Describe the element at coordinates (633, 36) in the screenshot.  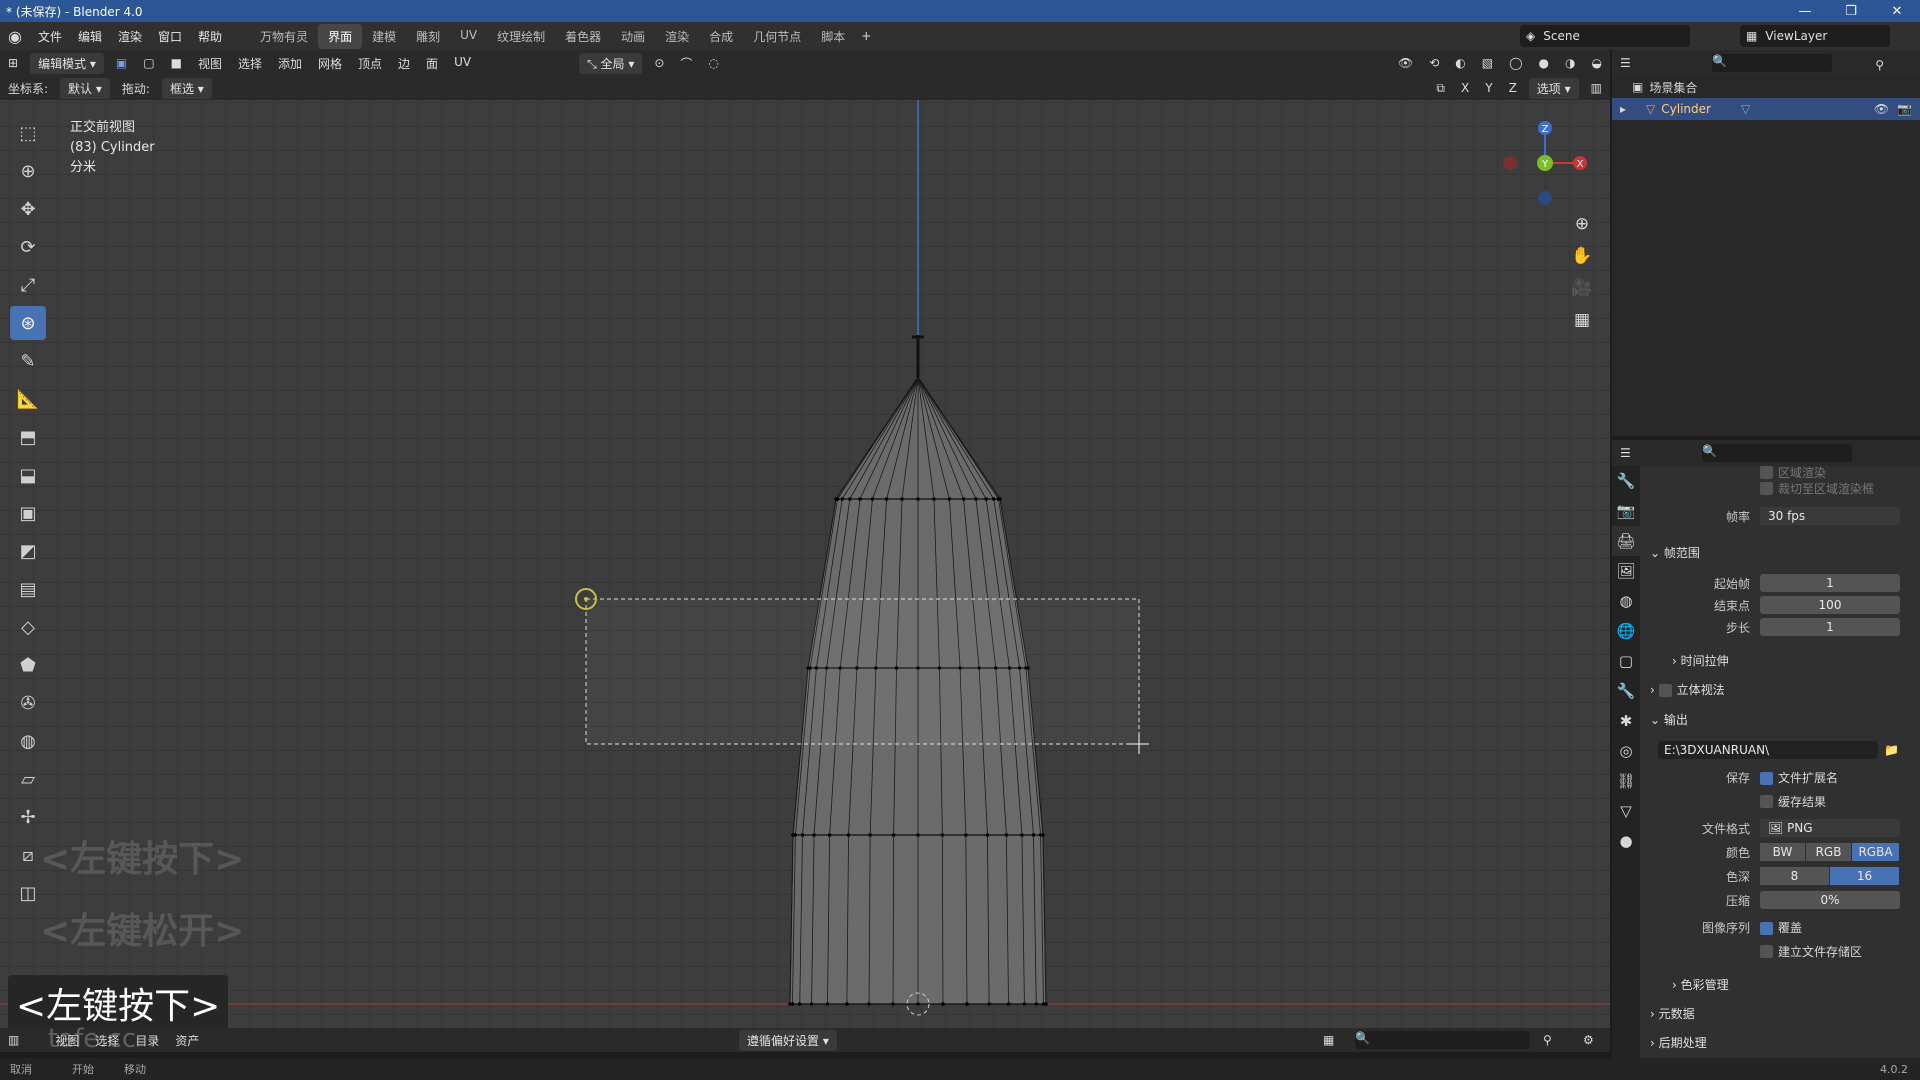
I see `workspace-tab-7: 动画` at that location.